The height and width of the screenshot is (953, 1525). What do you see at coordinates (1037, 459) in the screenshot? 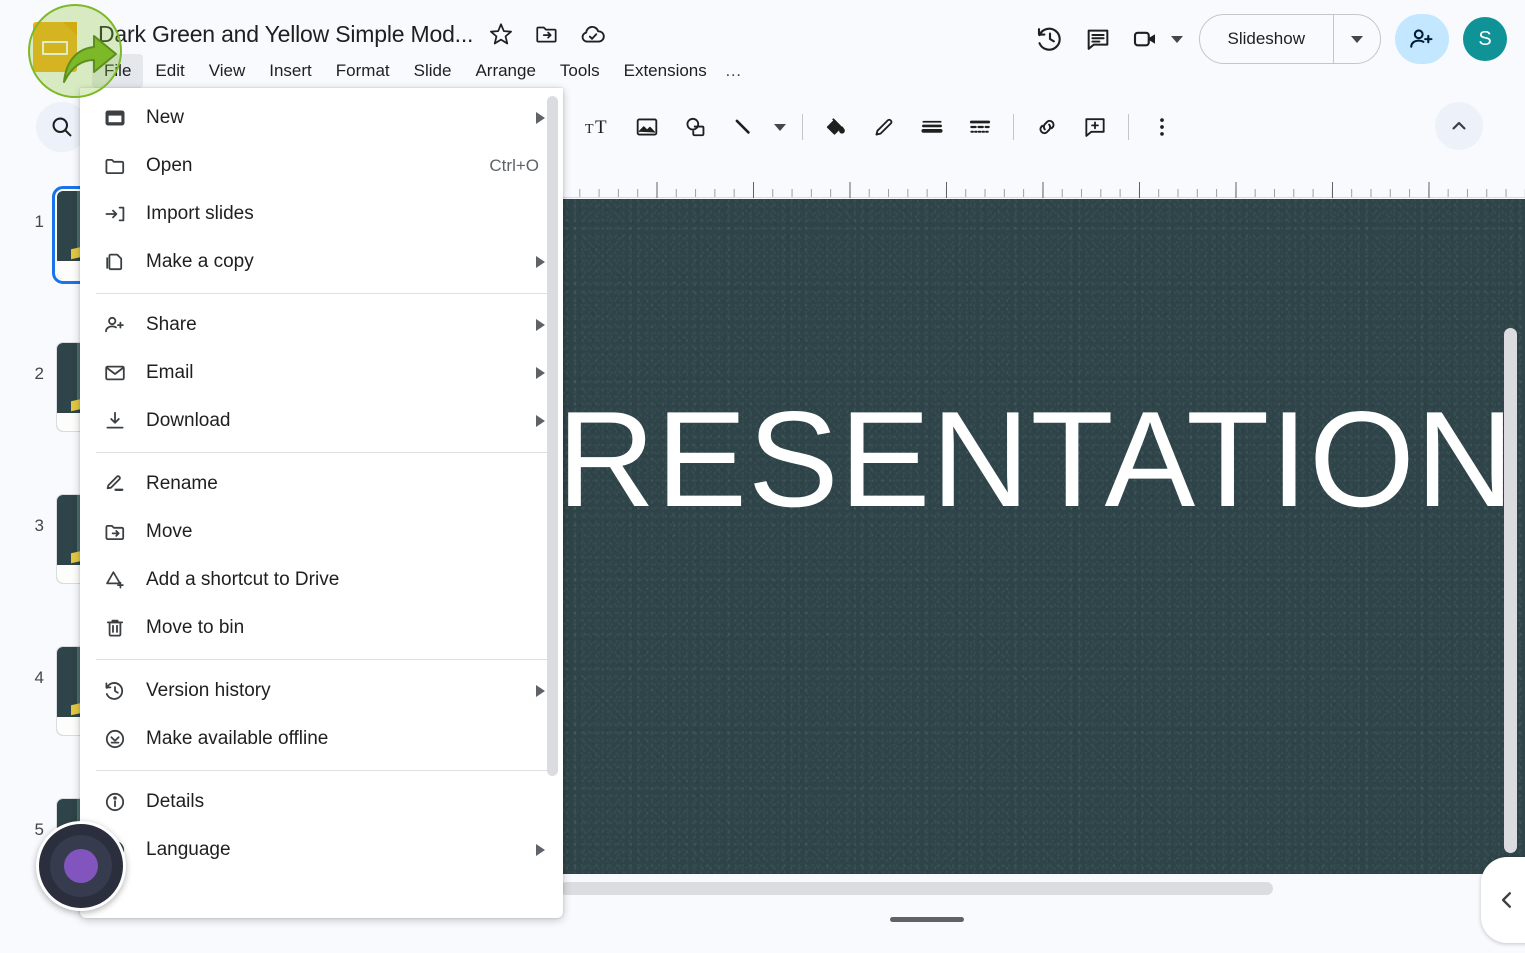
I see `slide-title-textbox: RESENTATION` at bounding box center [1037, 459].